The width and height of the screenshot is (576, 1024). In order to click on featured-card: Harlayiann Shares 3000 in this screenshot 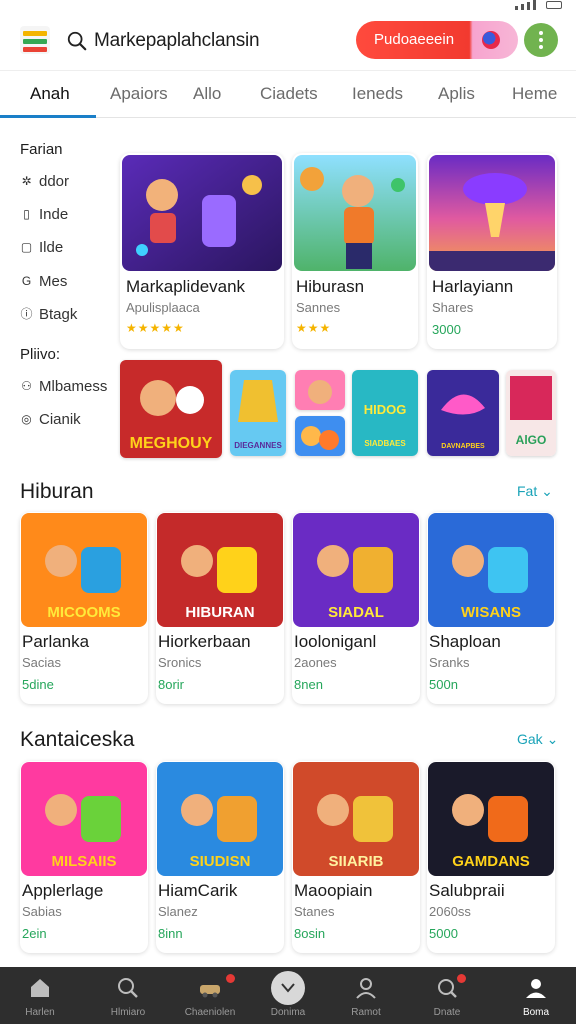, I will do `click(492, 251)`.